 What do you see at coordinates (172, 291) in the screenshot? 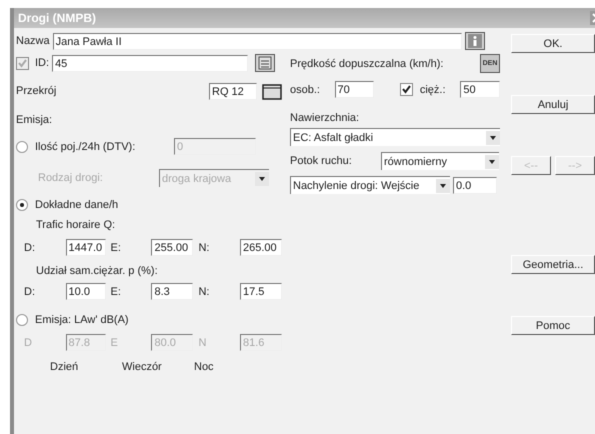
I see `input-field: 8.3` at bounding box center [172, 291].